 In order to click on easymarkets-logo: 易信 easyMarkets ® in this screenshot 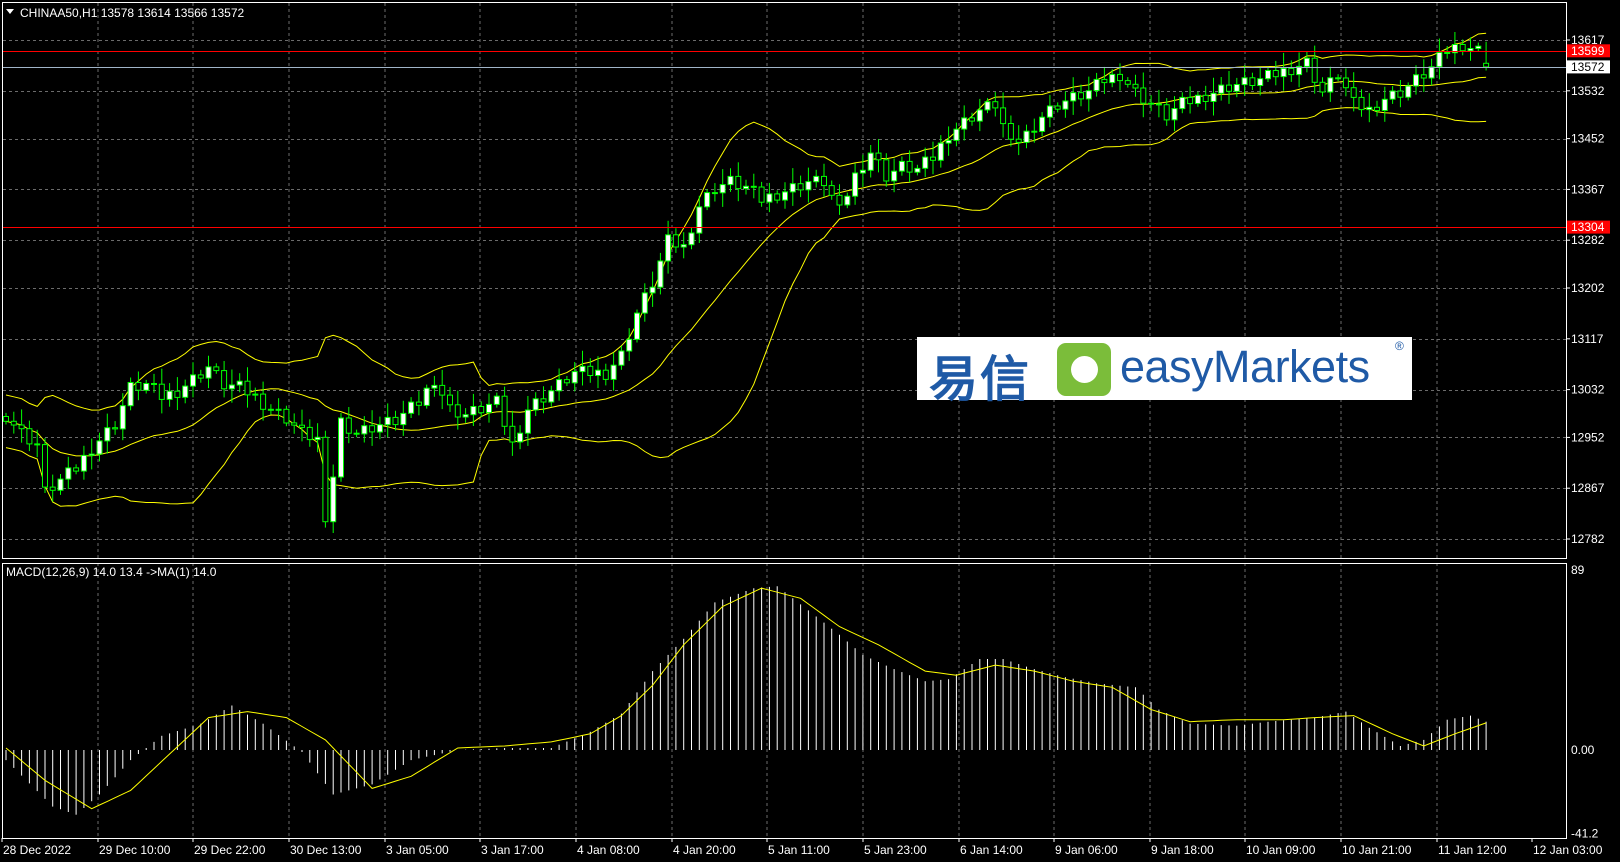, I will do `click(1164, 372)`.